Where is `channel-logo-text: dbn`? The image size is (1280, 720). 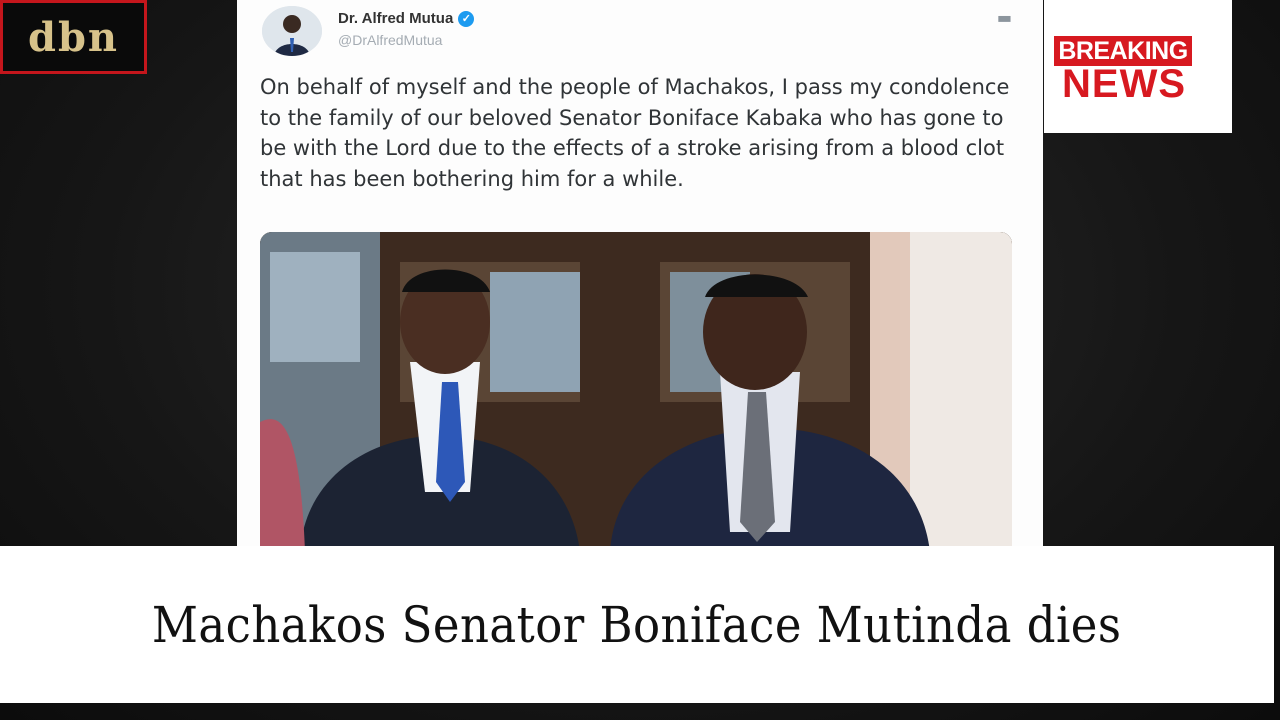 channel-logo-text: dbn is located at coordinates (73, 37).